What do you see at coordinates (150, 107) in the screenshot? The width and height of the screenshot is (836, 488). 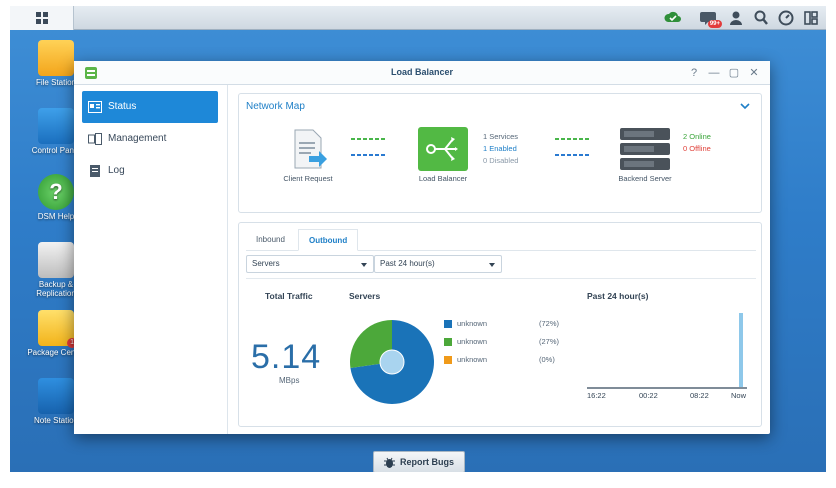 I see `sidebar-item-status: Status` at bounding box center [150, 107].